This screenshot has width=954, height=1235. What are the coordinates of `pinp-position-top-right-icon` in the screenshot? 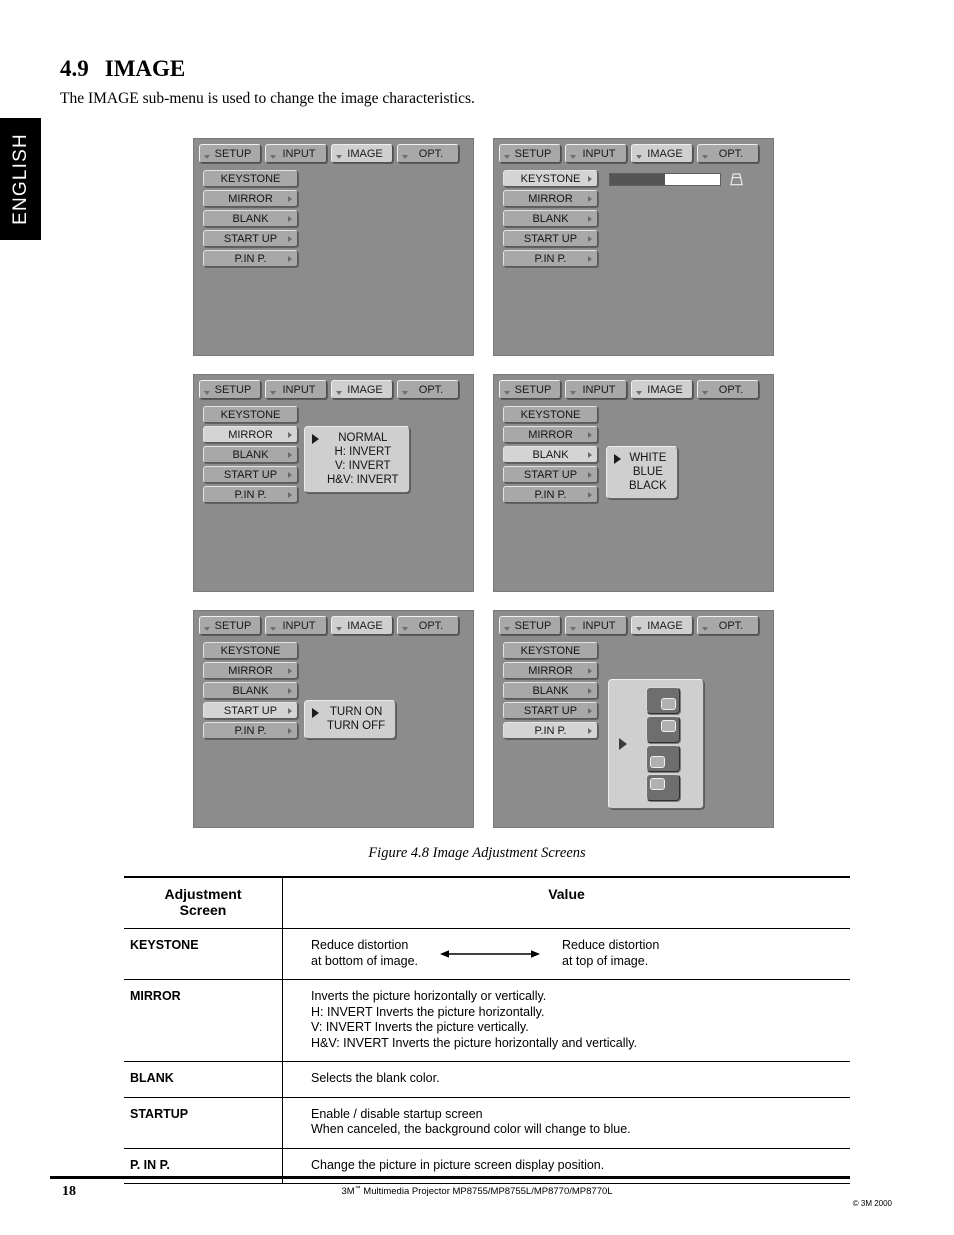 It's located at (663, 729).